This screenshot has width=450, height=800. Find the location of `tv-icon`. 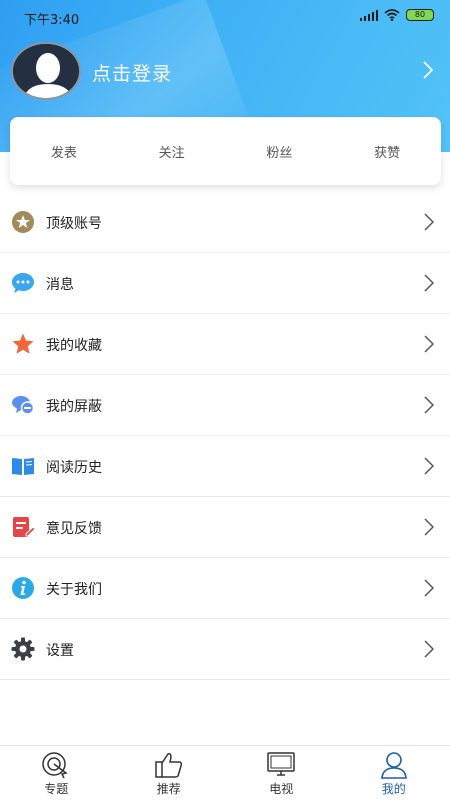

tv-icon is located at coordinates (281, 764).